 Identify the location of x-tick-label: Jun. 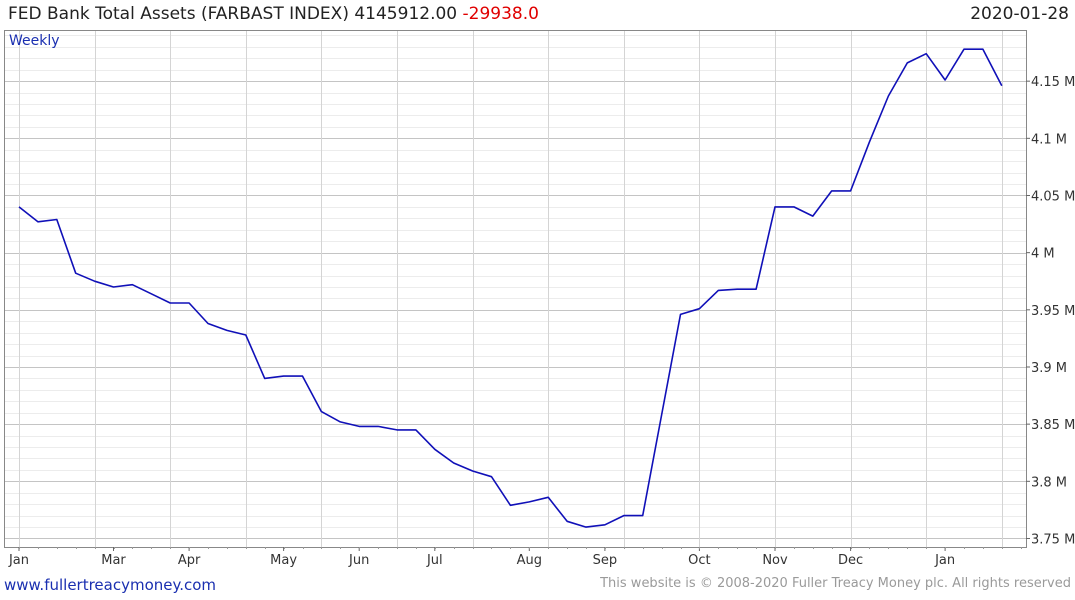
(358, 560).